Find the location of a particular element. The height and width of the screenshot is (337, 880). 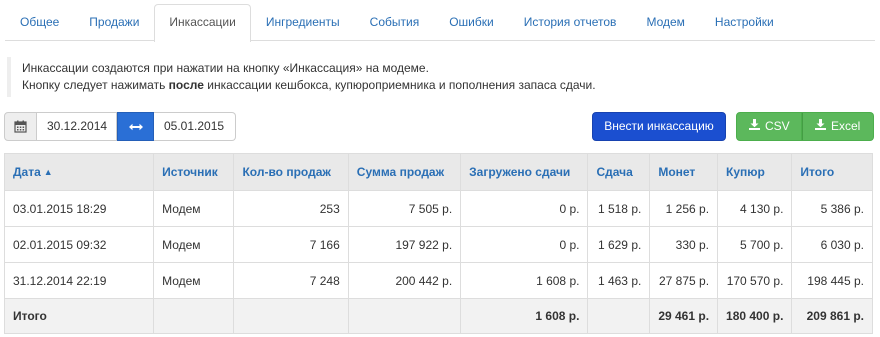

cell-total: 6 030 р. is located at coordinates (832, 244).